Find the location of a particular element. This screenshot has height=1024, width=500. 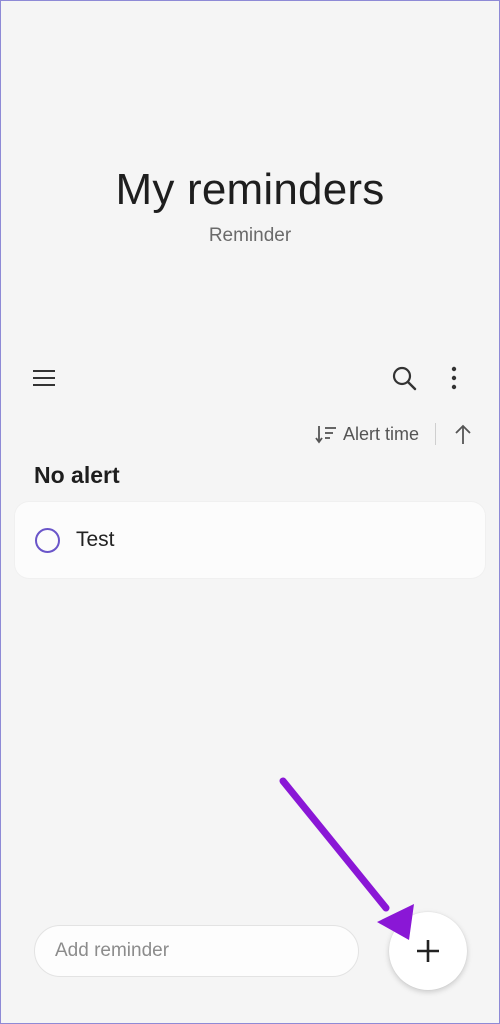

sort-icon is located at coordinates (325, 435).